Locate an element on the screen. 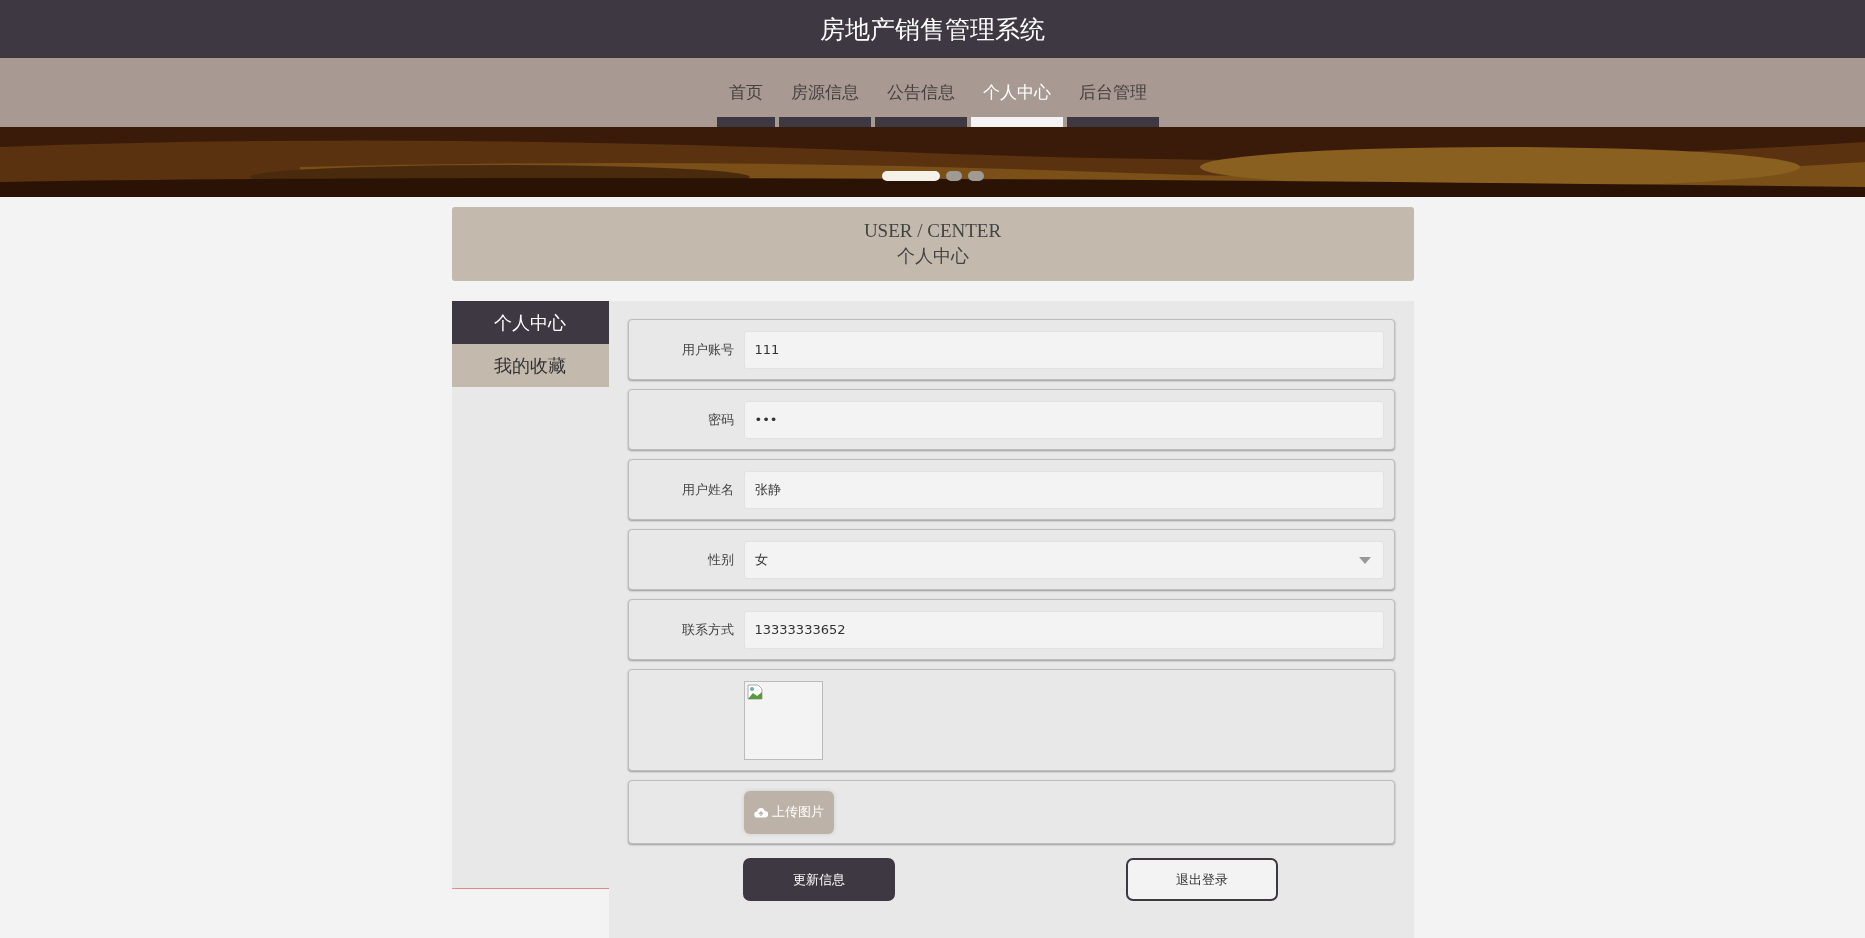  input-field: 13333333652 is located at coordinates (1063, 629).